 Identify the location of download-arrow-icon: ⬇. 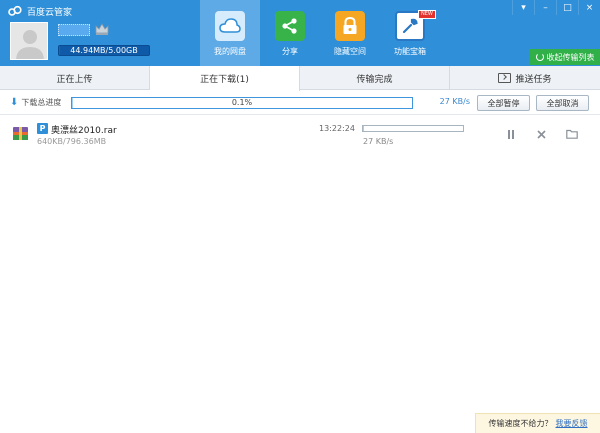
(14, 102).